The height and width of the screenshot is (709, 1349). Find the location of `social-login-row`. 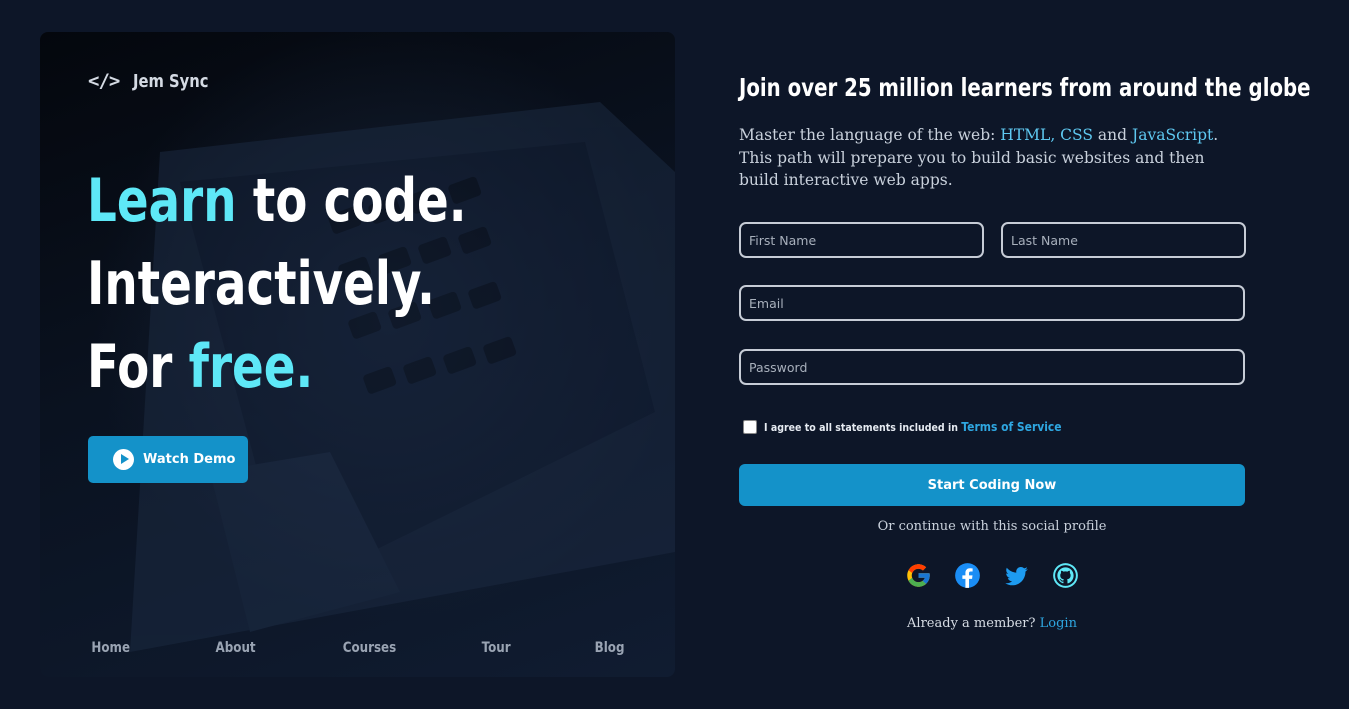

social-login-row is located at coordinates (992, 575).